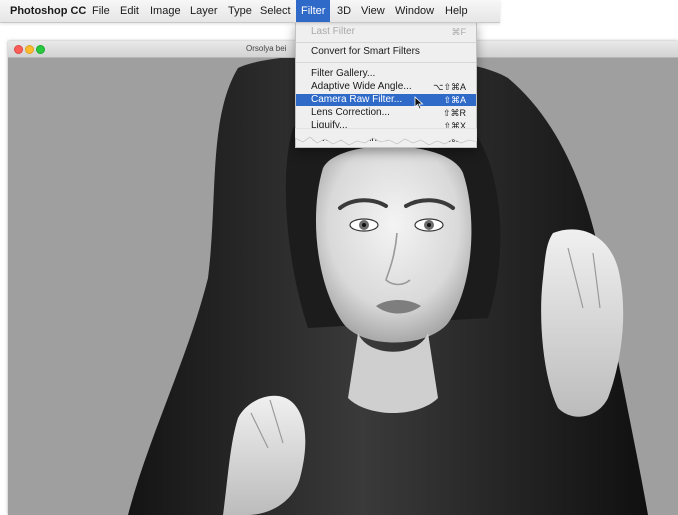 The image size is (678, 515). I want to click on window-minimize-button, so click(29, 49).